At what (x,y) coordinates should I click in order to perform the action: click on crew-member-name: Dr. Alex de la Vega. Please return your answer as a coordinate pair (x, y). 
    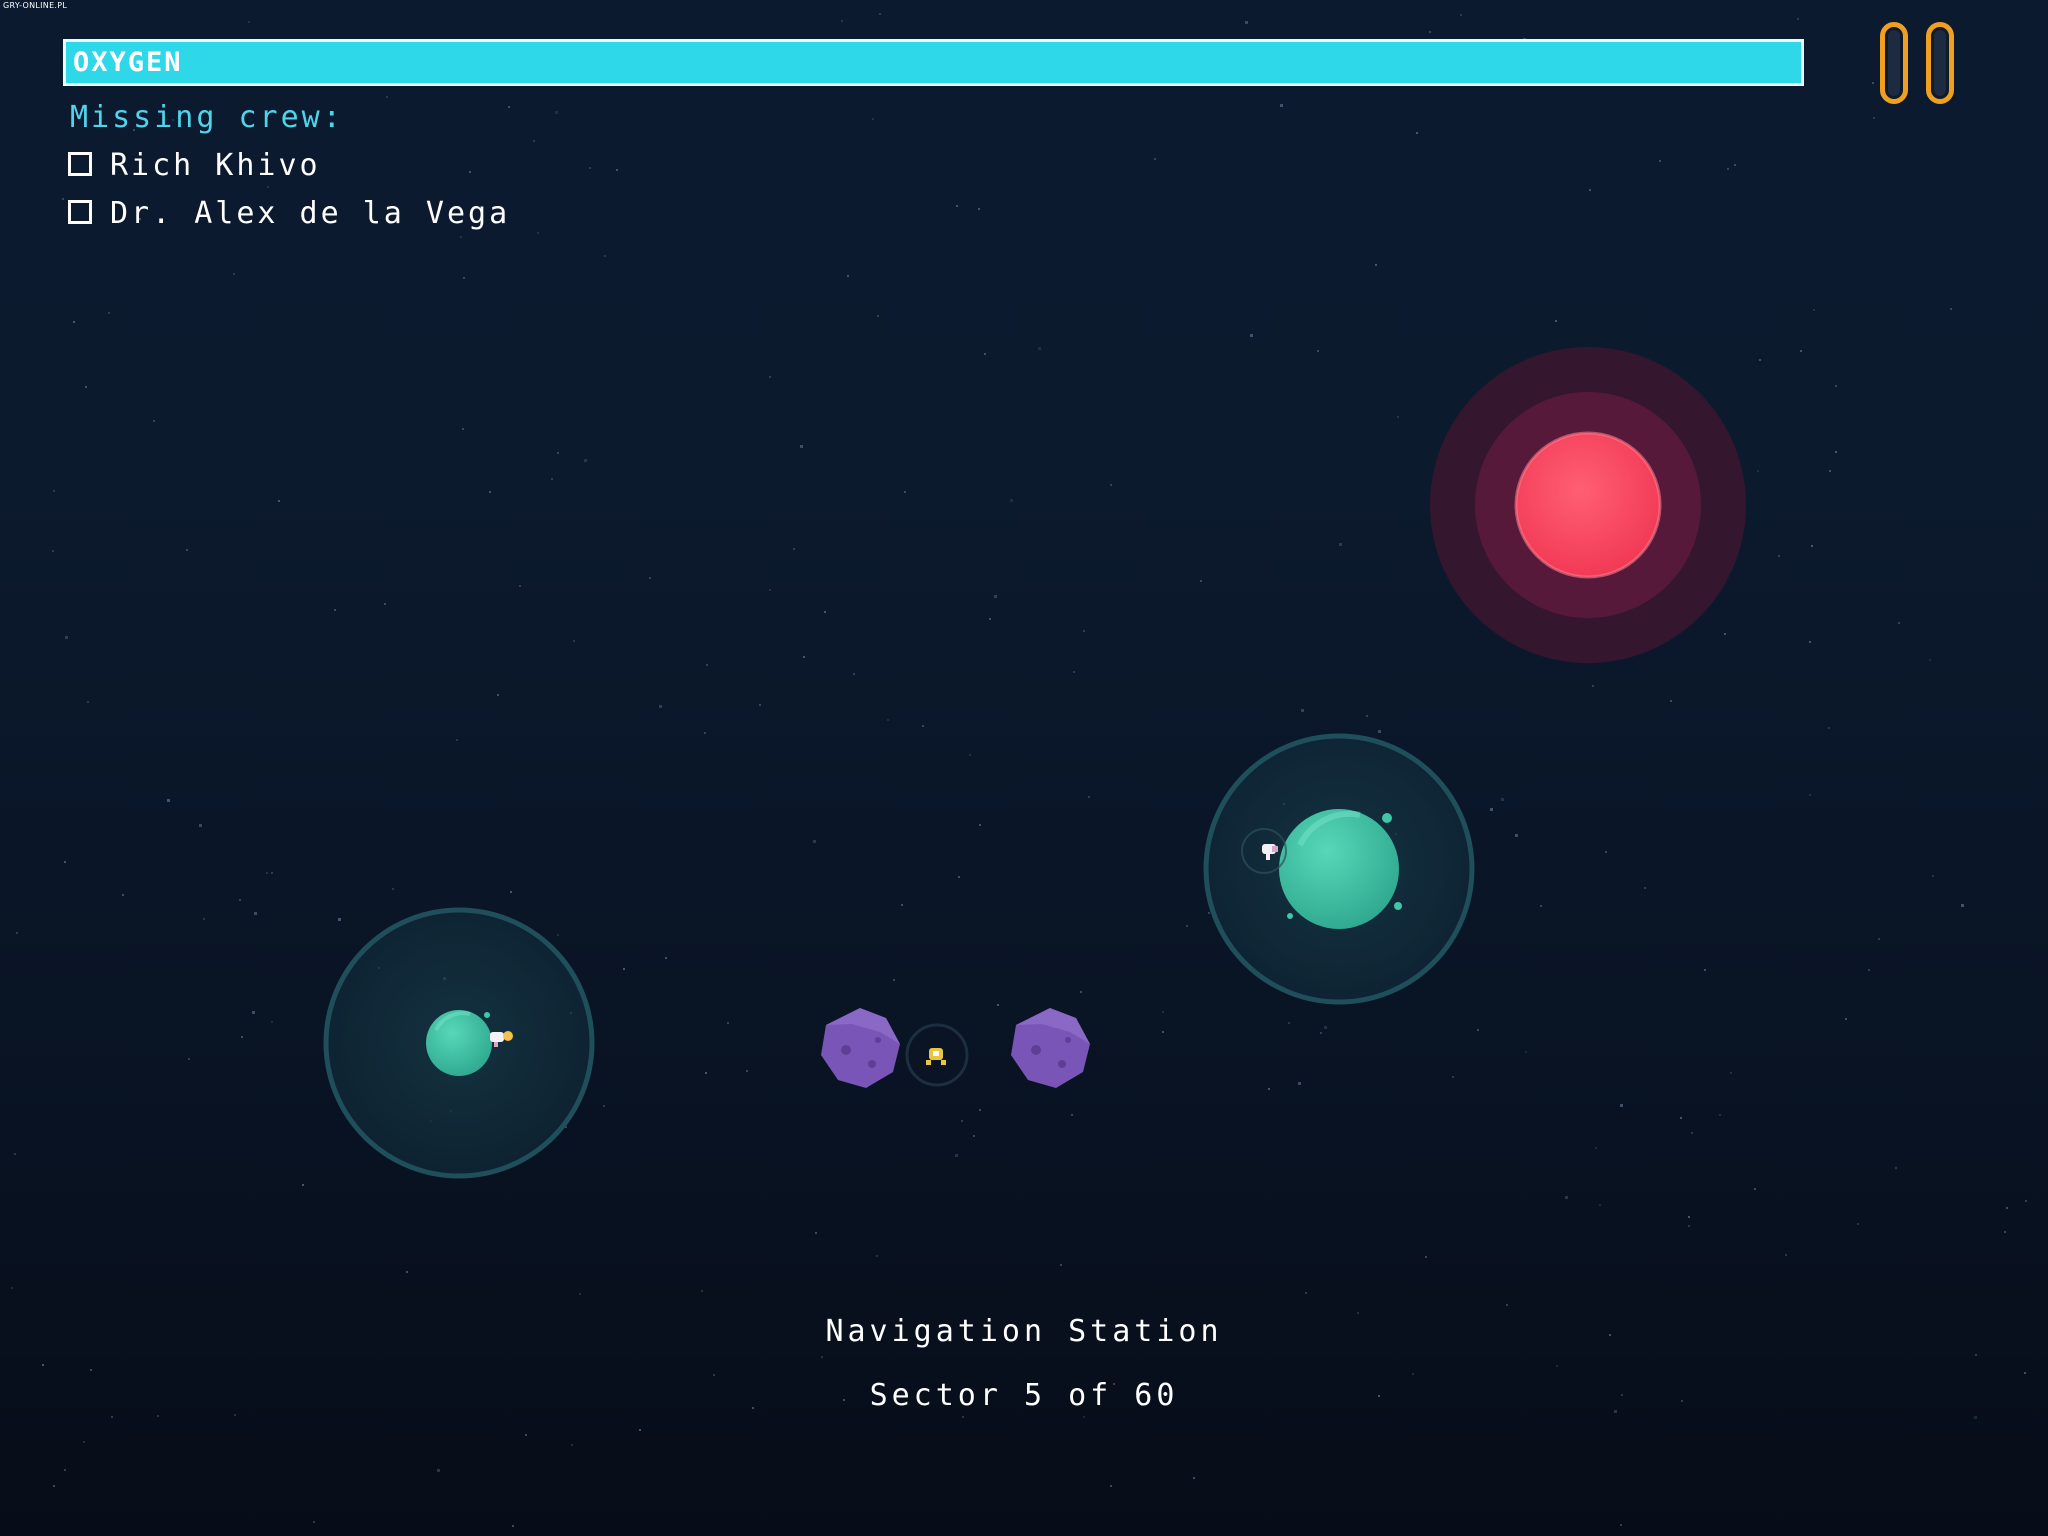
    Looking at the image, I should click on (310, 213).